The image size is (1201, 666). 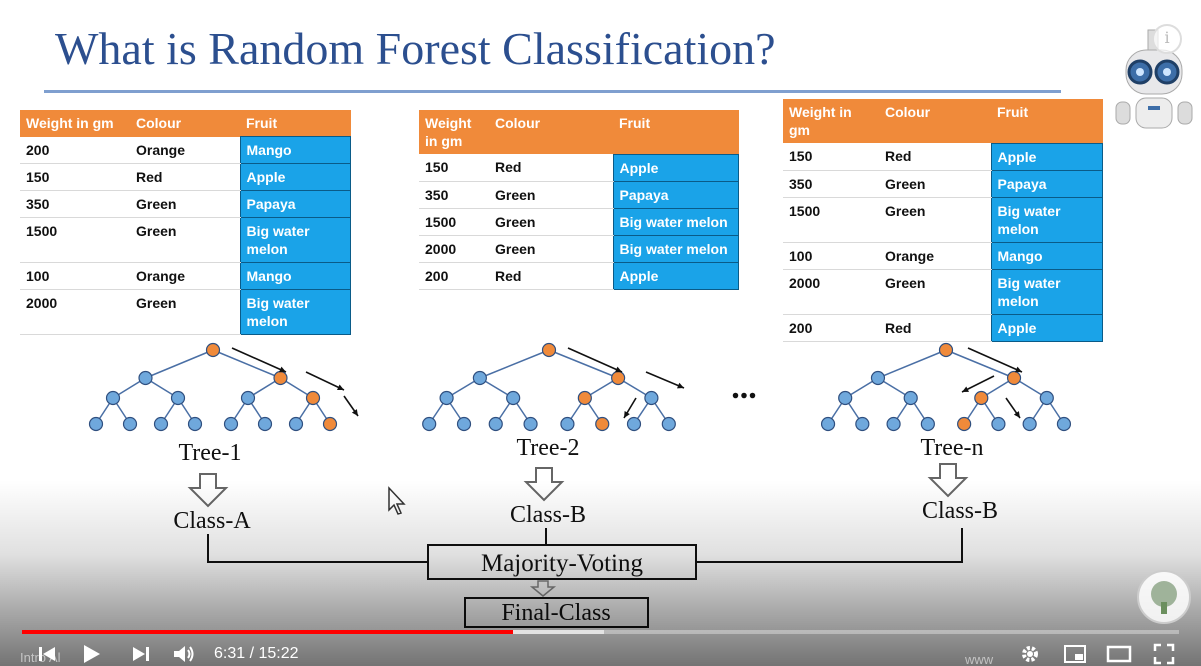 What do you see at coordinates (184, 654) in the screenshot?
I see `volume-icon` at bounding box center [184, 654].